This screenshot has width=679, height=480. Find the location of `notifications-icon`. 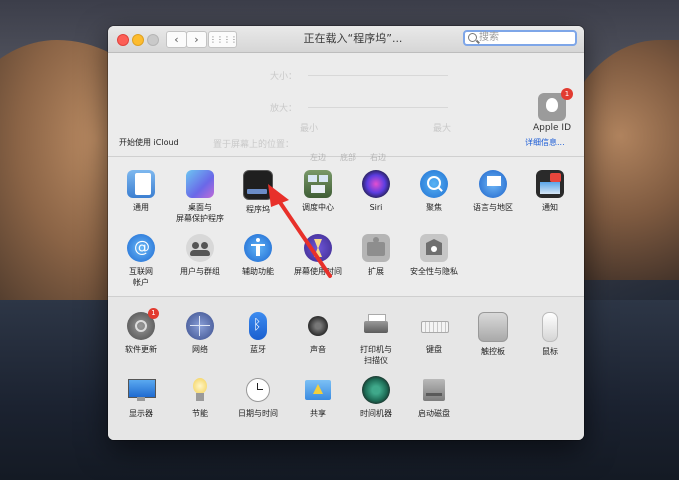

notifications-icon is located at coordinates (550, 184).